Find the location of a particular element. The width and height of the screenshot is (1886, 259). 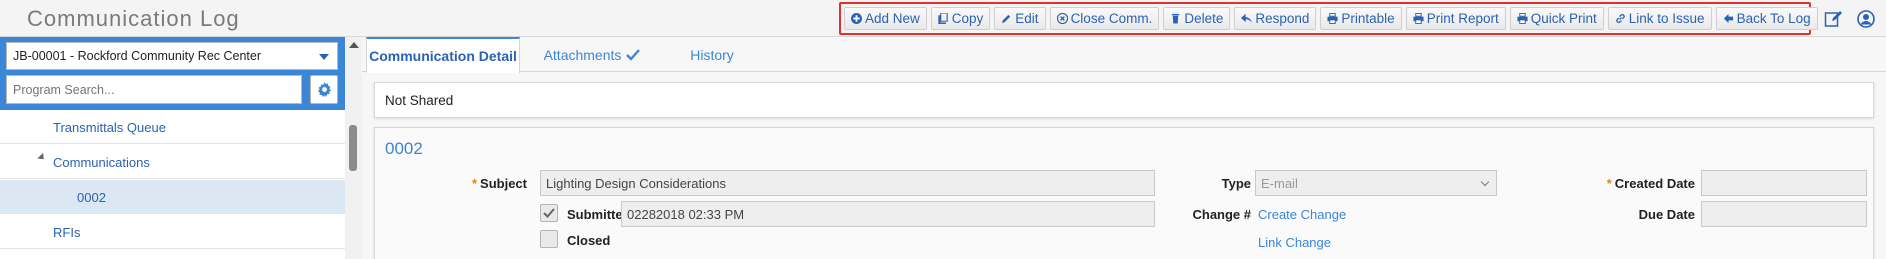

print-report-button: Print Report is located at coordinates (1455, 18).